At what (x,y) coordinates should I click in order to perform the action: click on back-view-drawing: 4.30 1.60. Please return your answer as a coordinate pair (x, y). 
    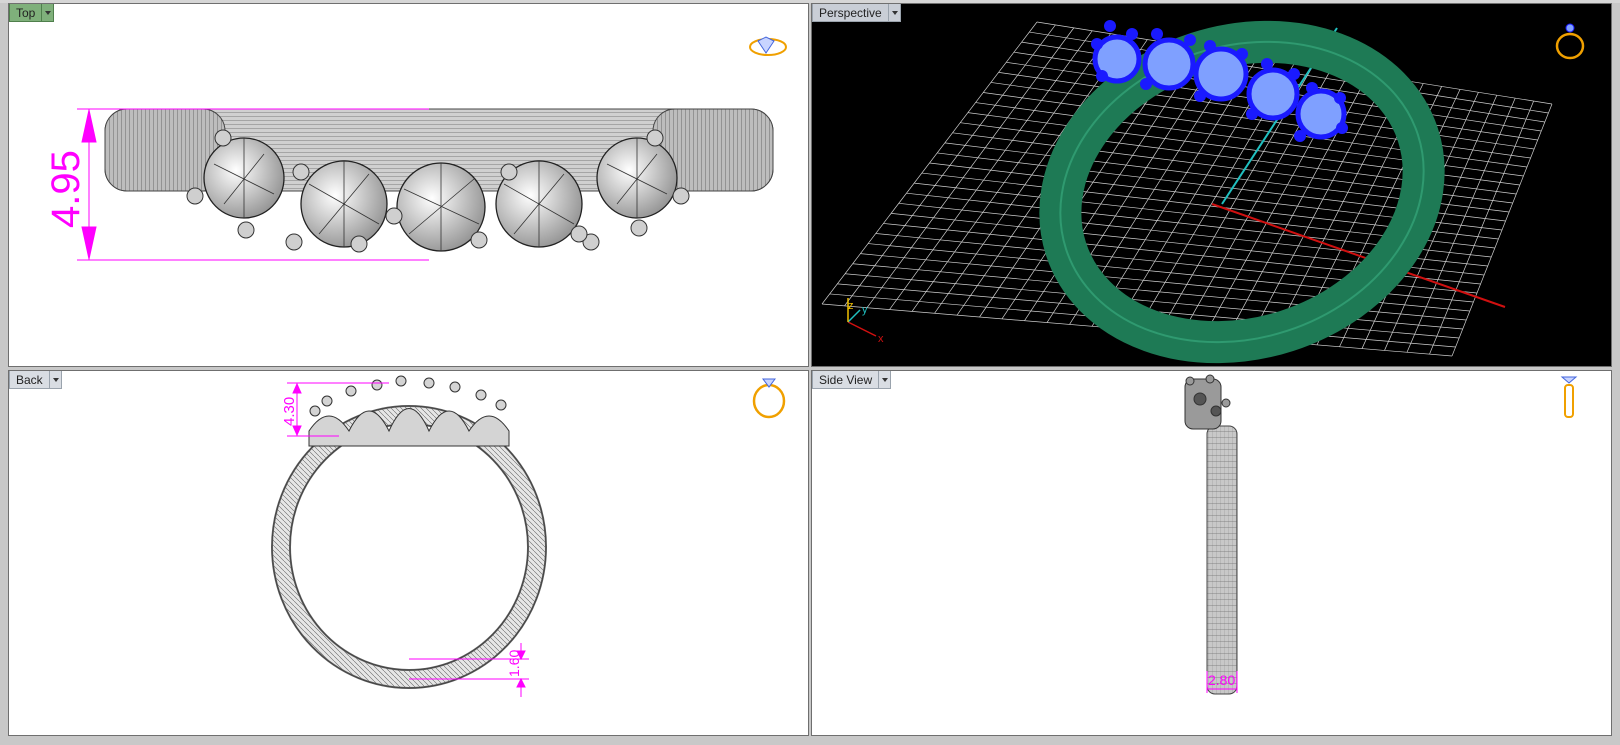
    Looking at the image, I should click on (409, 536).